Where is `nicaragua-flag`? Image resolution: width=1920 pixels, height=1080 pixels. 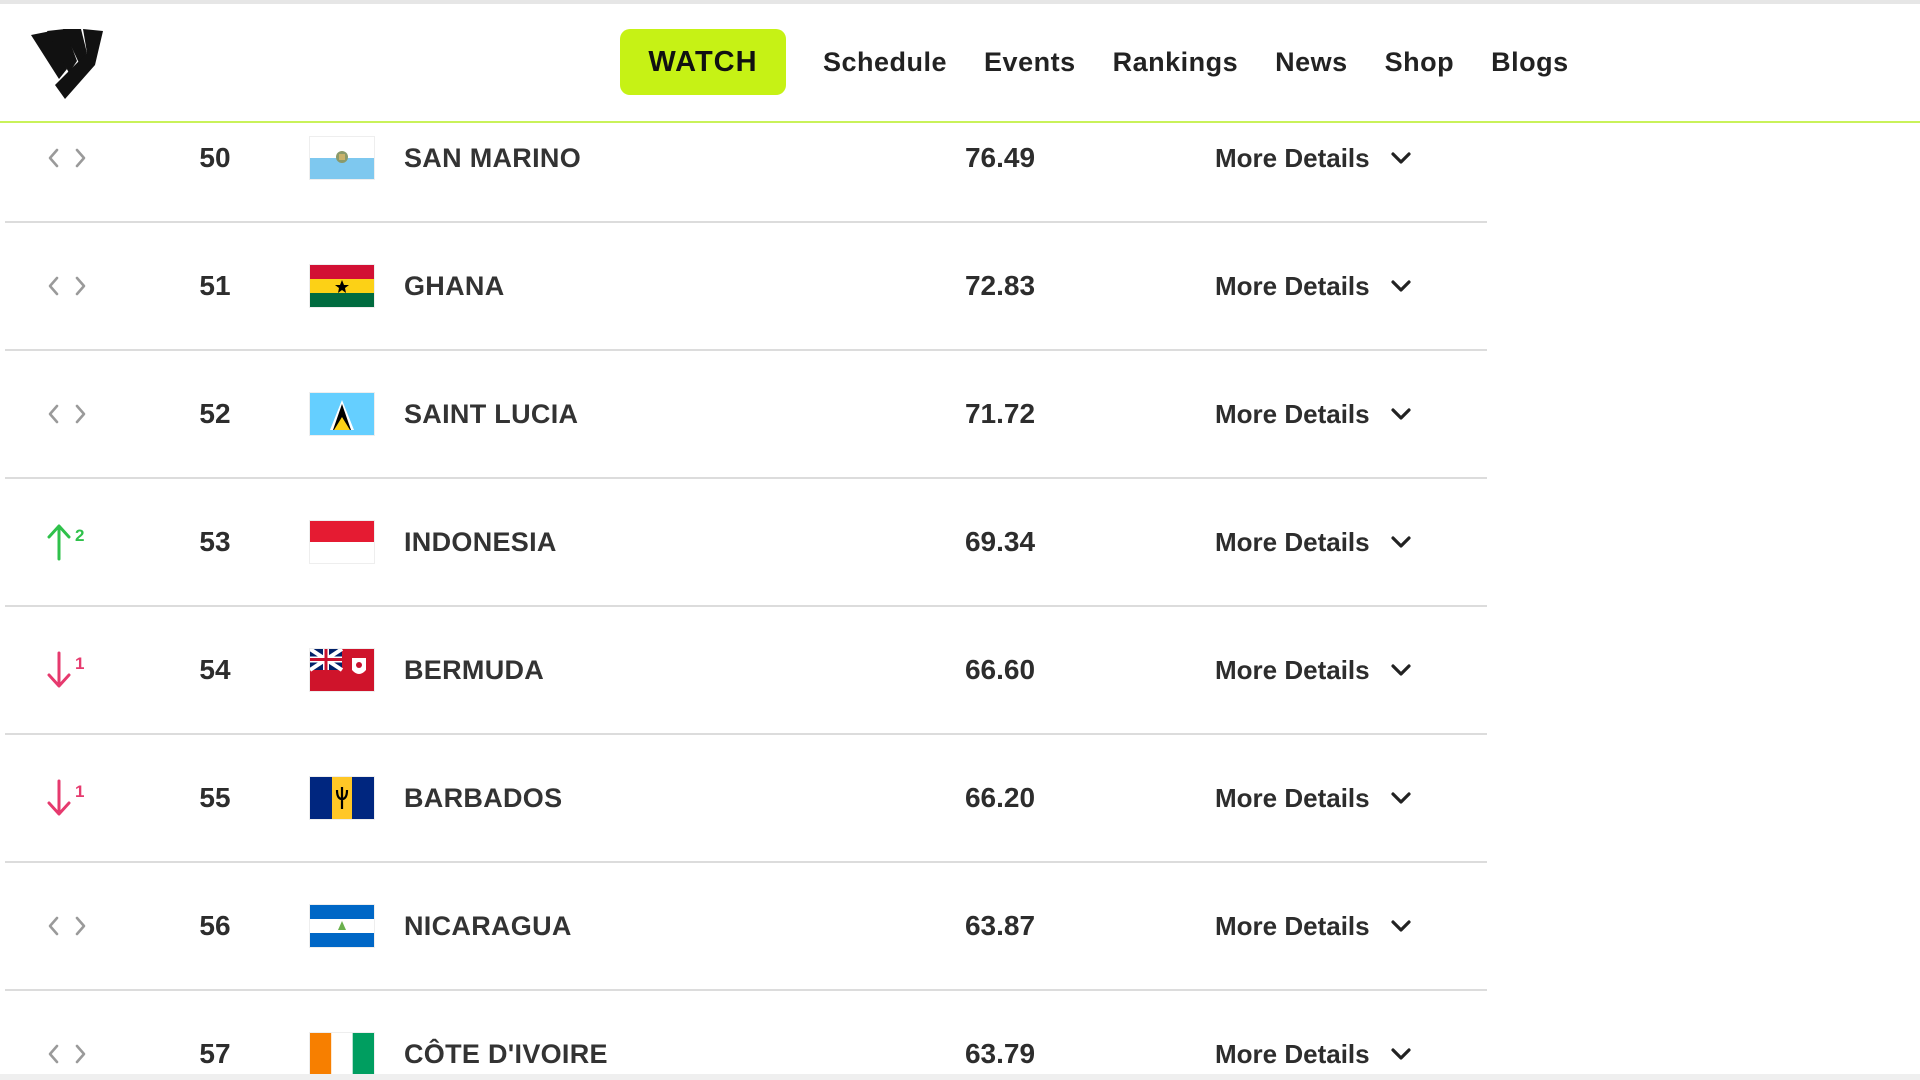 nicaragua-flag is located at coordinates (342, 926).